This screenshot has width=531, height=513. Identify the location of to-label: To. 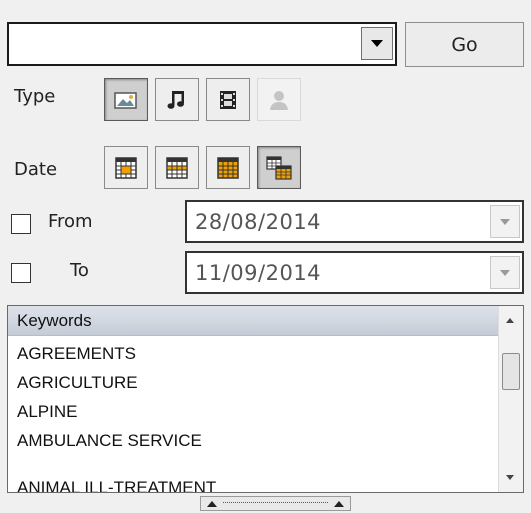
(79, 270).